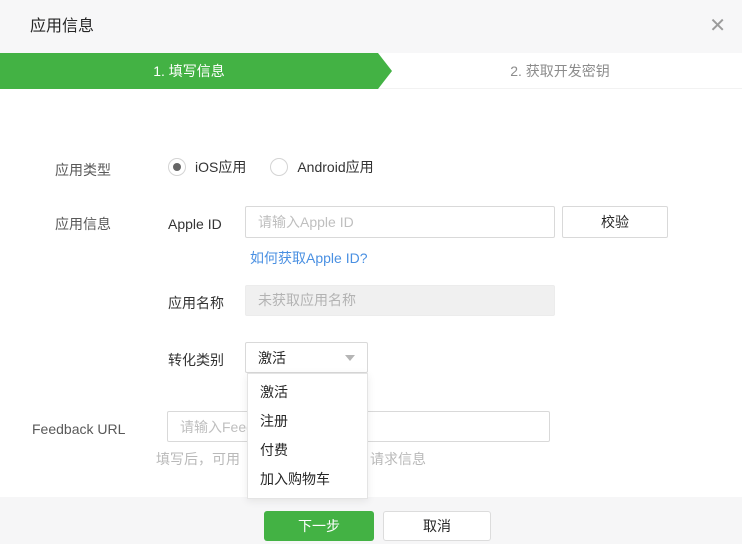 The height and width of the screenshot is (551, 742). Describe the element at coordinates (79, 429) in the screenshot. I see `feedback-url-label: Feedback URL` at that location.